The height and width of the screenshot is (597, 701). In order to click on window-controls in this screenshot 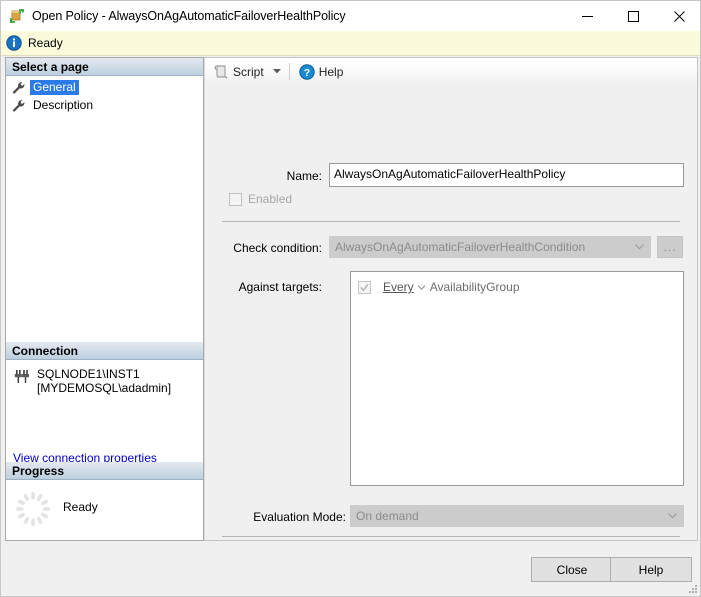, I will do `click(632, 16)`.